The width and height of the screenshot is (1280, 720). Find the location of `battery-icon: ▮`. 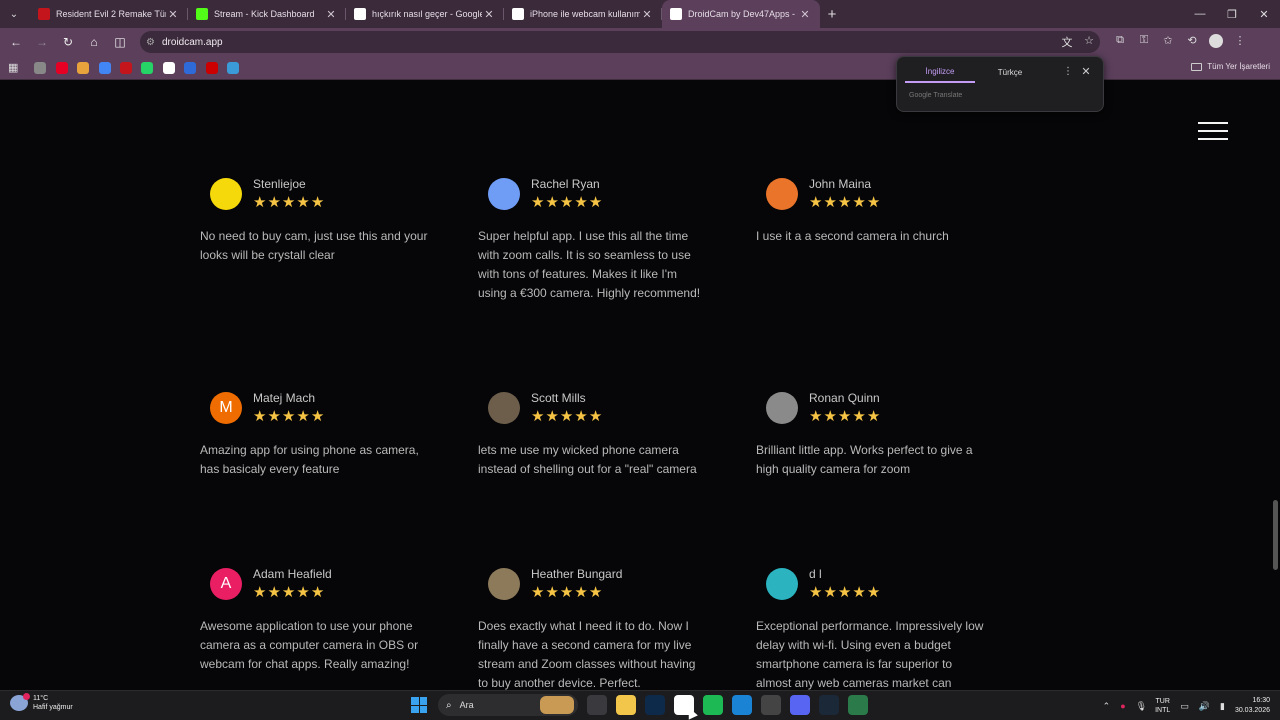

battery-icon: ▮ is located at coordinates (1222, 706).